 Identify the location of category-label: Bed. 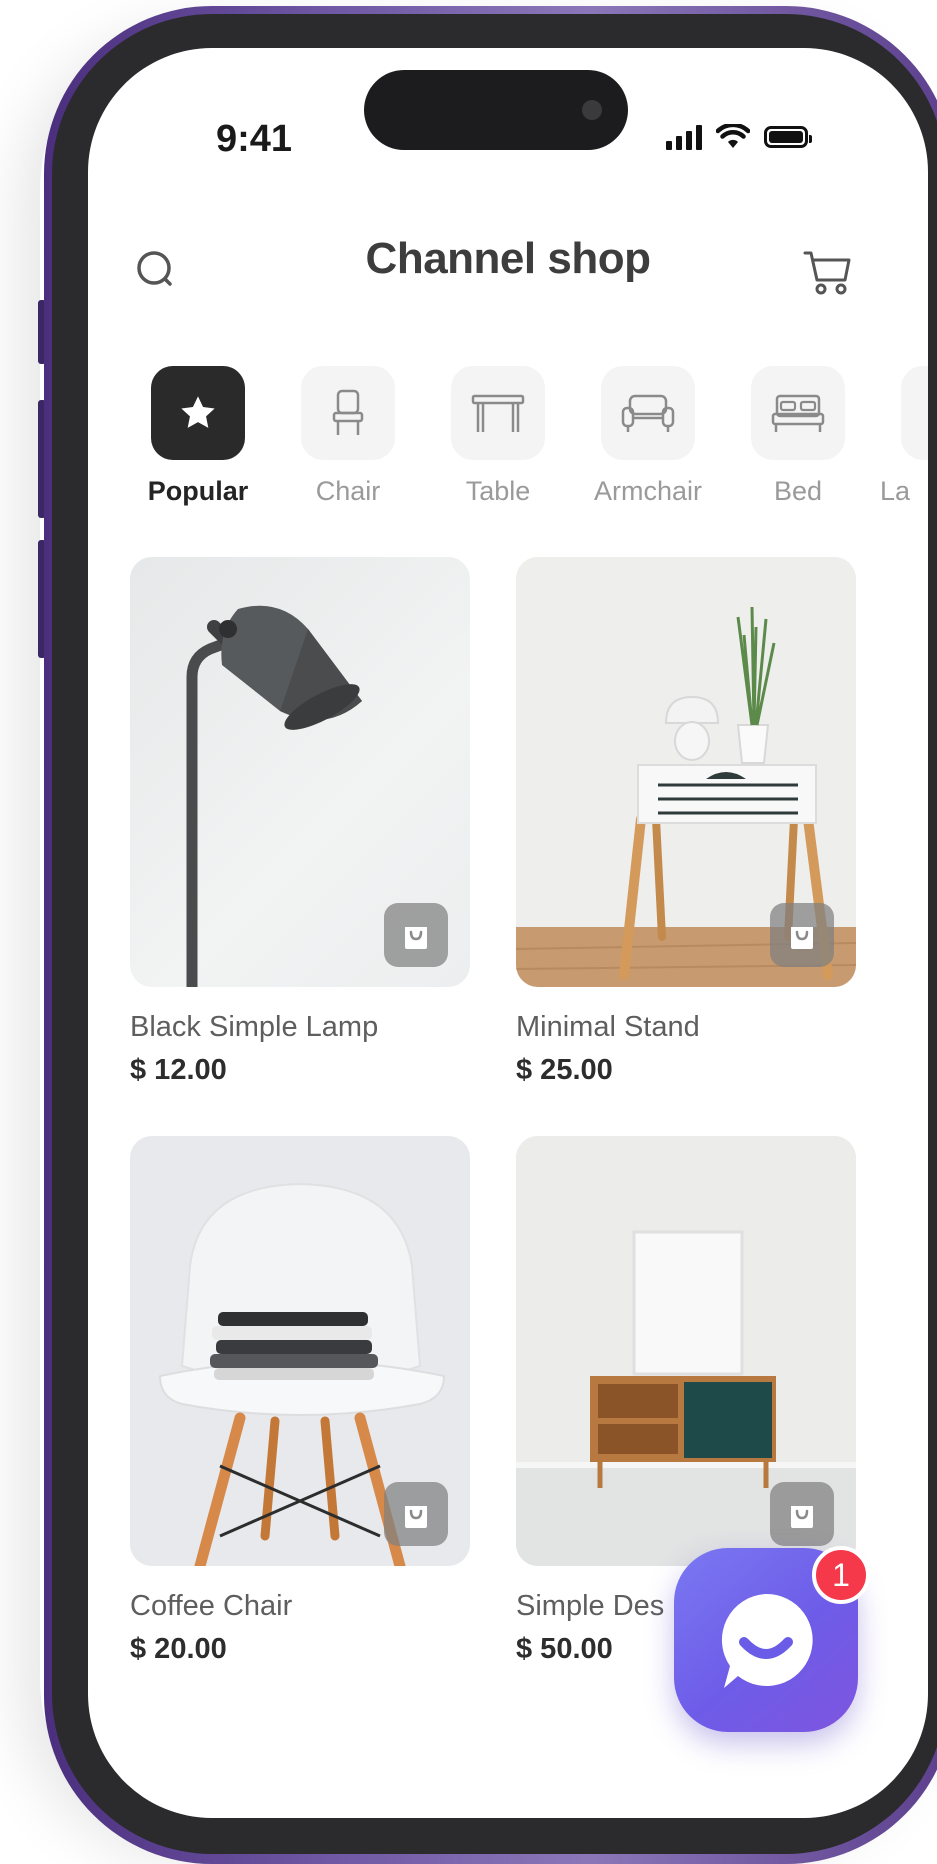
(798, 491).